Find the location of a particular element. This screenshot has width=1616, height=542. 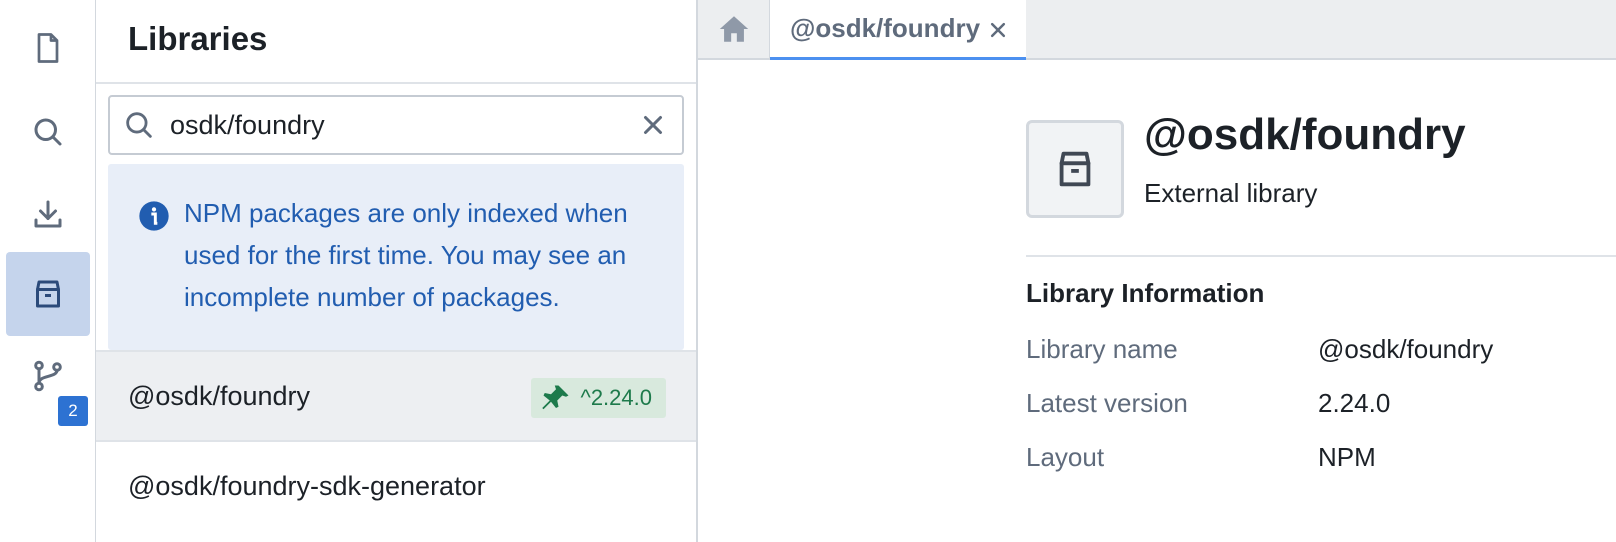

info-value: NPM is located at coordinates (1347, 457).